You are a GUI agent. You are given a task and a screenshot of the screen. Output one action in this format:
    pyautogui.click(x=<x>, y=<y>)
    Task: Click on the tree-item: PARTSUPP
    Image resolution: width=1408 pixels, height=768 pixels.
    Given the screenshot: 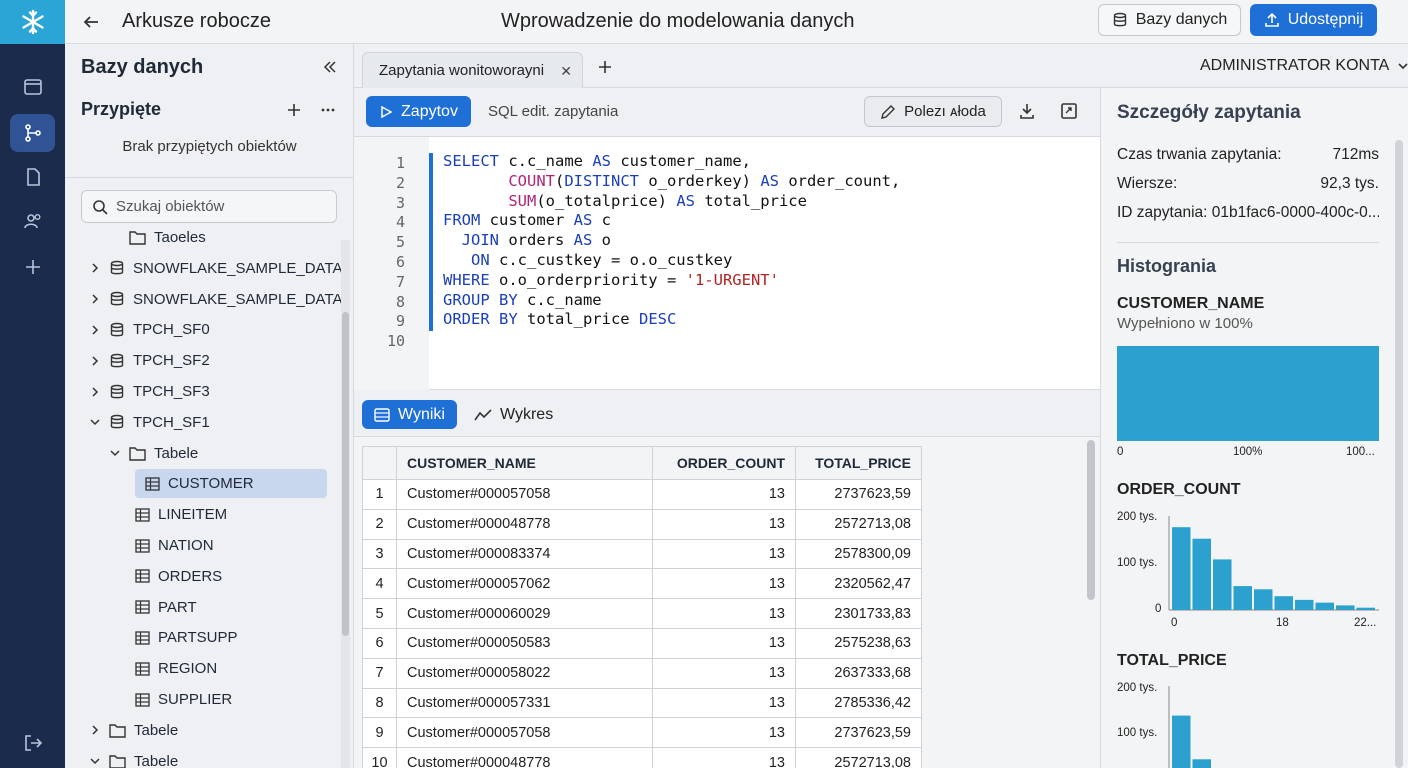 What is the action you would take?
    pyautogui.click(x=186, y=637)
    